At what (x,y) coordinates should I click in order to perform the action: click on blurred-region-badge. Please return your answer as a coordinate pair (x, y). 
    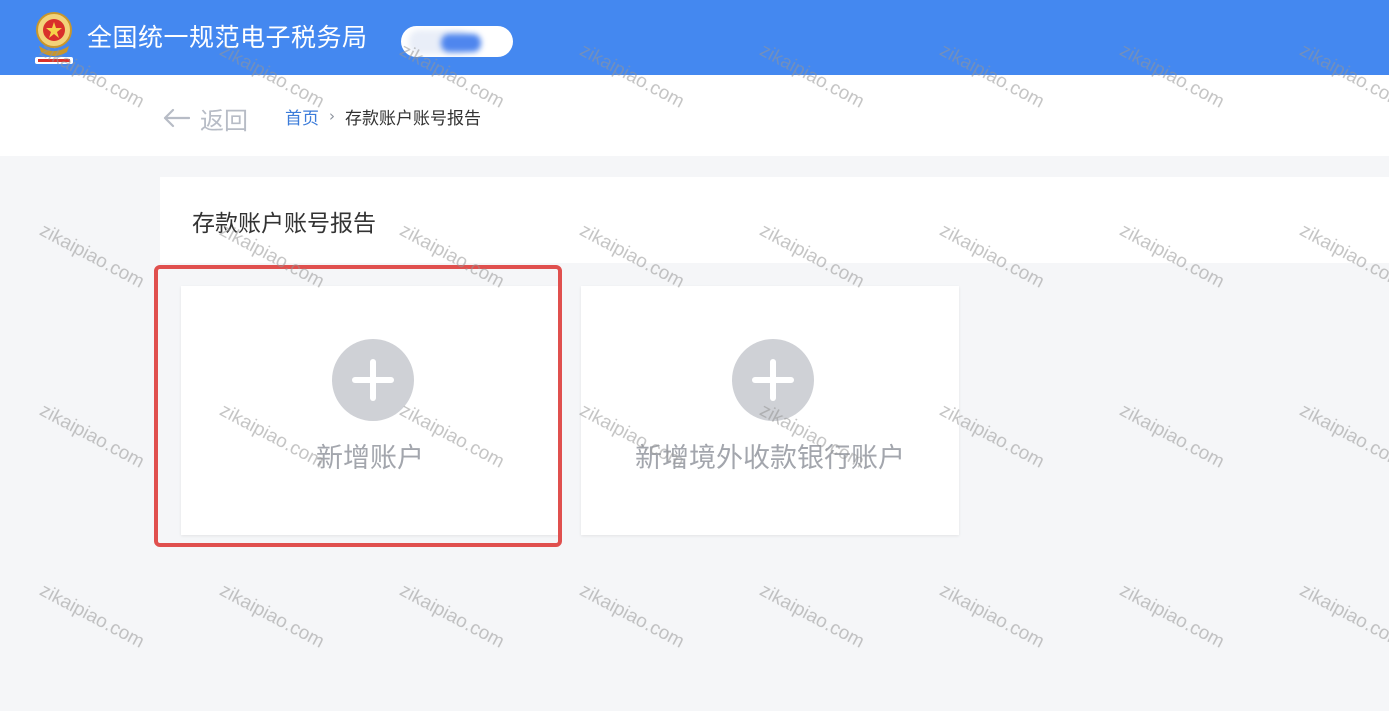
    Looking at the image, I should click on (461, 43).